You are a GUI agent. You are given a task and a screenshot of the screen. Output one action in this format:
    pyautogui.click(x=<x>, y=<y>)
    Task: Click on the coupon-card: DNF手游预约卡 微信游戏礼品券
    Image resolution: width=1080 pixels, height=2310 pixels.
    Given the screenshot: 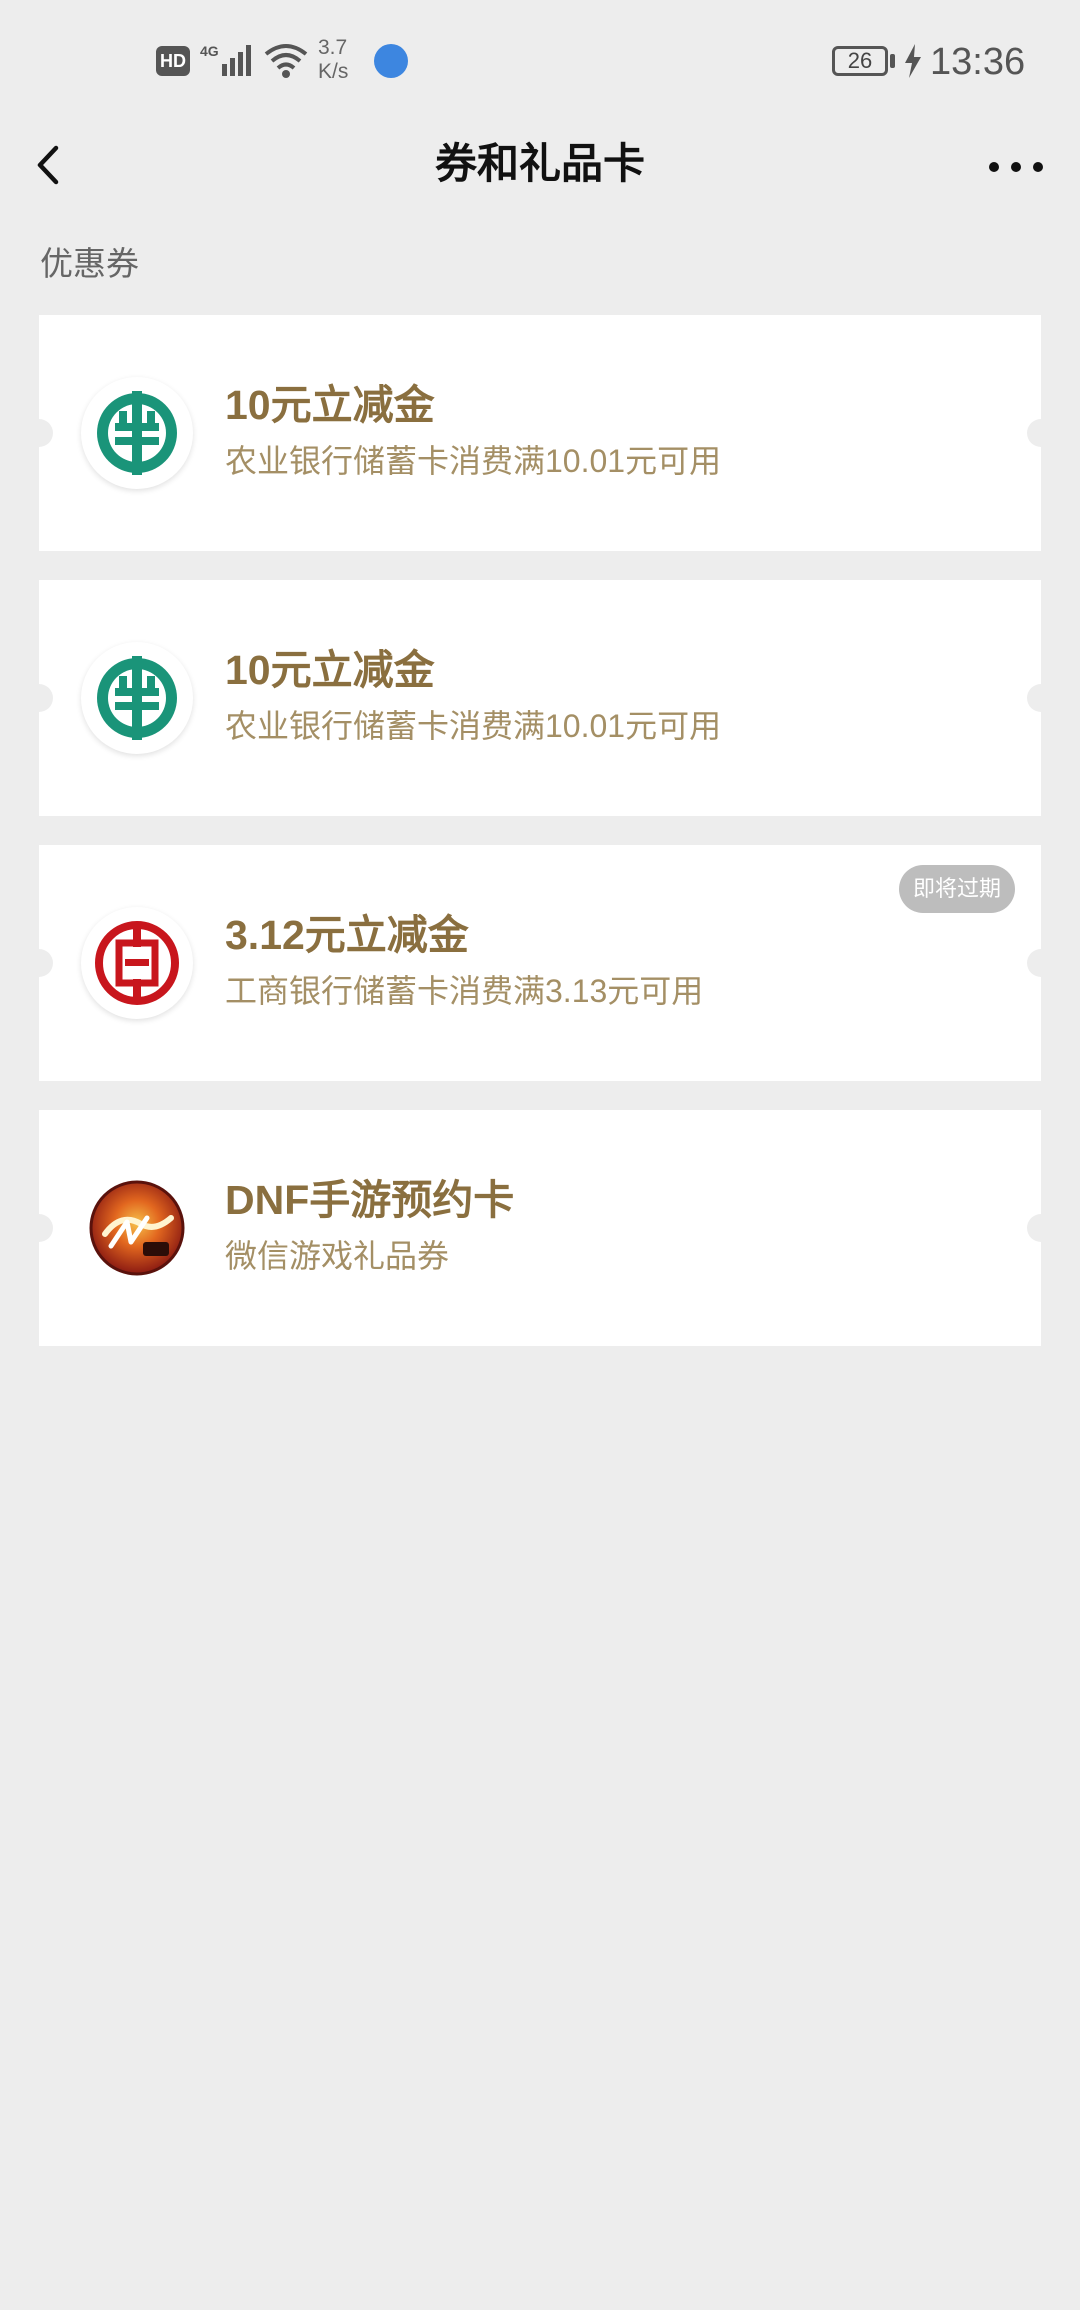 What is the action you would take?
    pyautogui.click(x=540, y=1228)
    